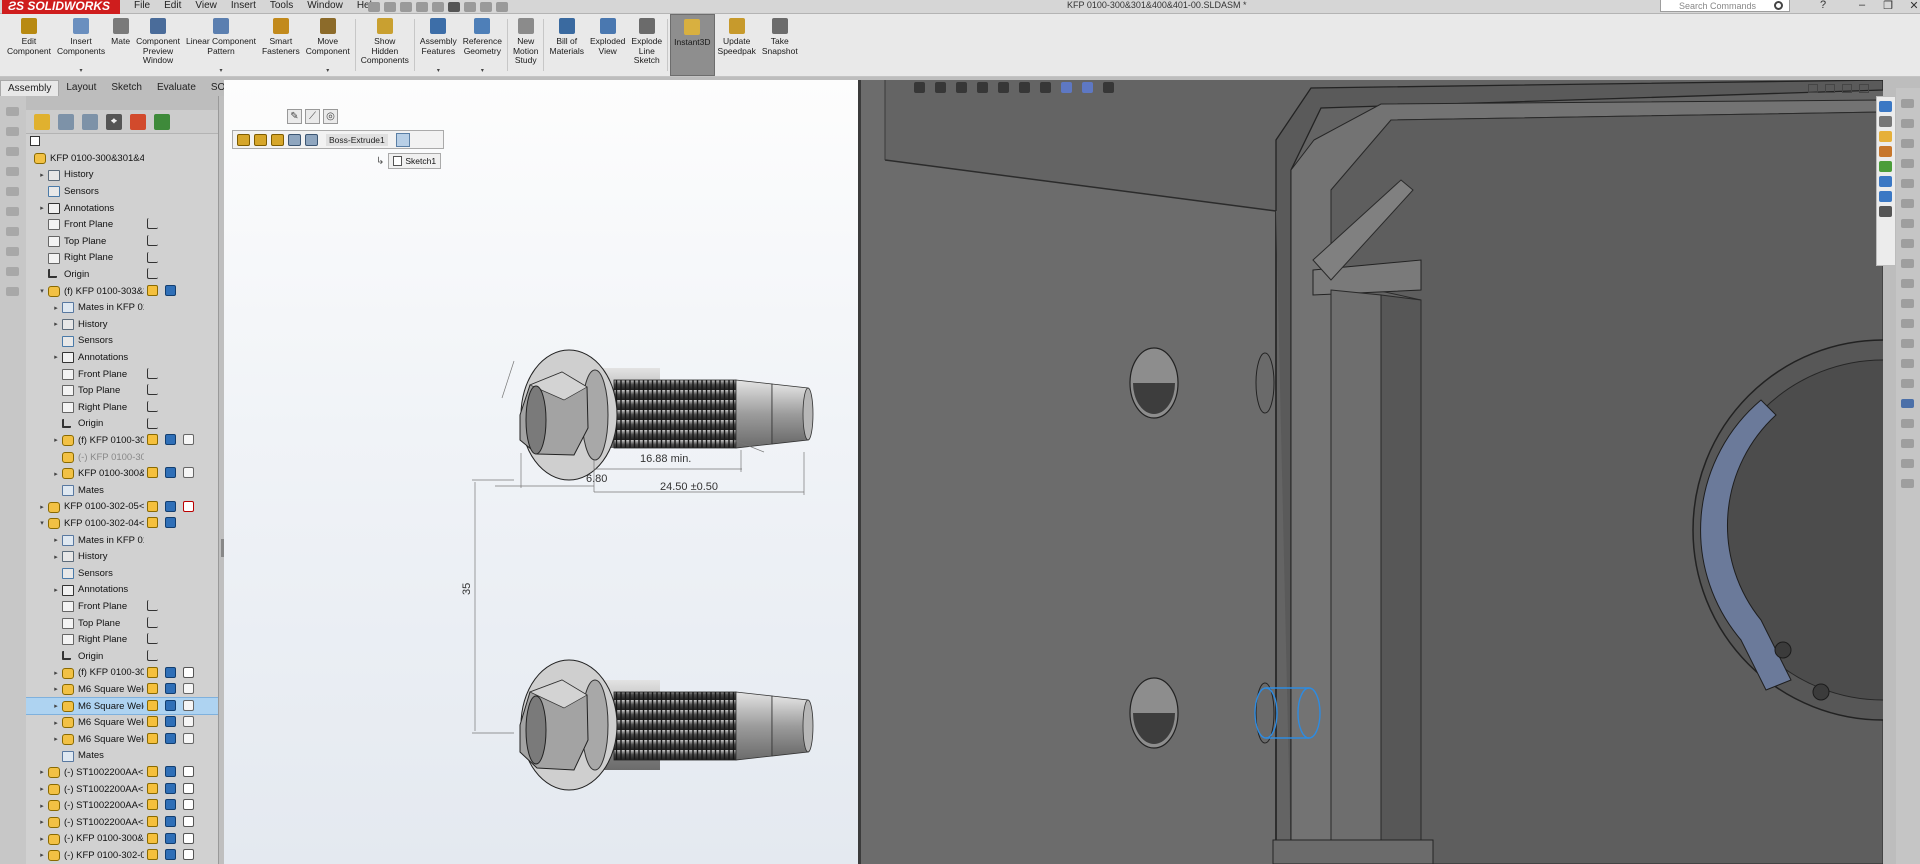 The image size is (1920, 864). I want to click on ribbon-bill-of-materials-button: Bill of Materials, so click(566, 45).